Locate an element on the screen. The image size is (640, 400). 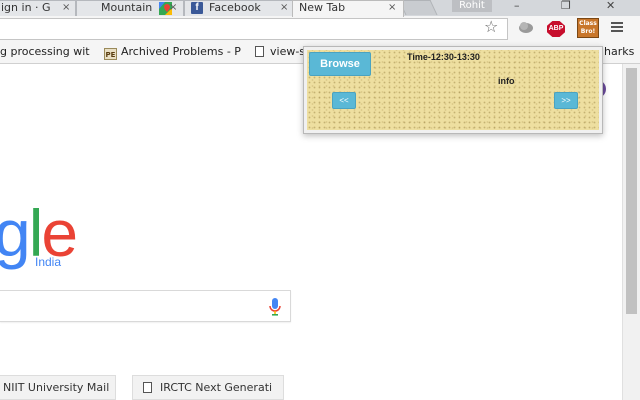
profile-button: Rohit is located at coordinates (472, 6).